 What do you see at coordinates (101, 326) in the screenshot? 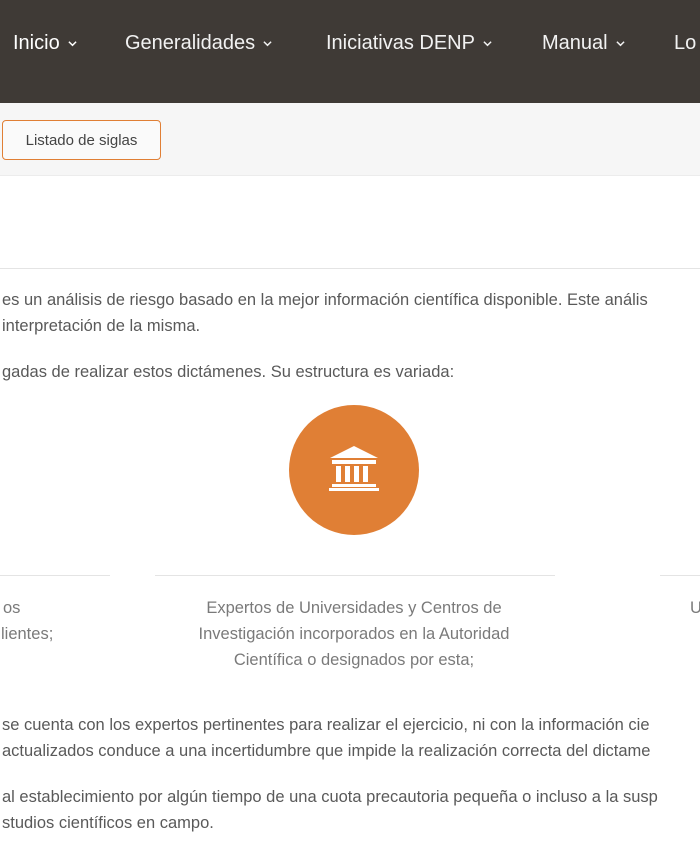
I see `intro-text-line-2: interpretación de la misma.` at bounding box center [101, 326].